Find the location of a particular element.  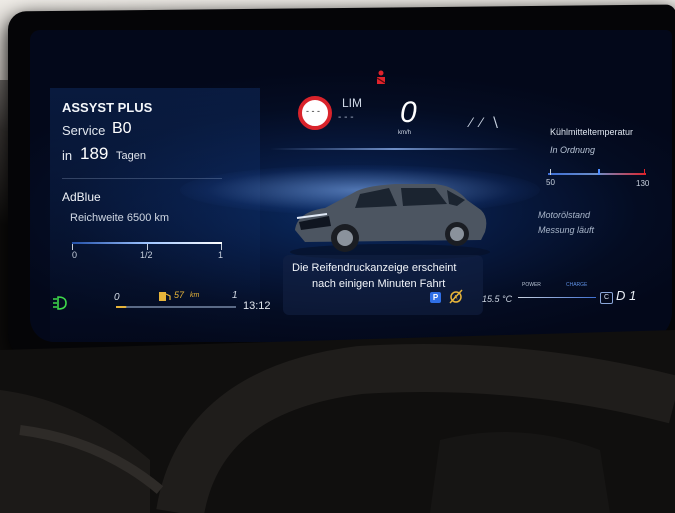

traffic-sign-text: - - - is located at coordinates (313, 111).